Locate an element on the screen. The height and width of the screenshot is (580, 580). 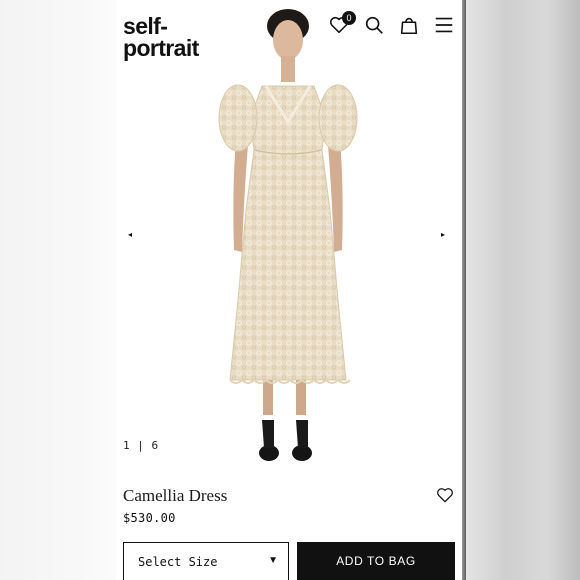
size-select: Select Size ▼ is located at coordinates (206, 561).